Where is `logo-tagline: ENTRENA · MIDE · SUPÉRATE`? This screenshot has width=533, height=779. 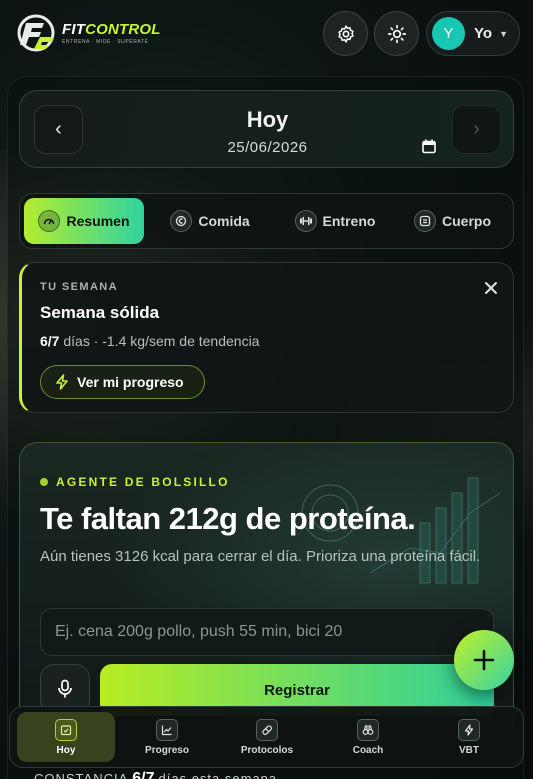
logo-tagline: ENTRENA · MIDE · SUPÉRATE is located at coordinates (105, 42).